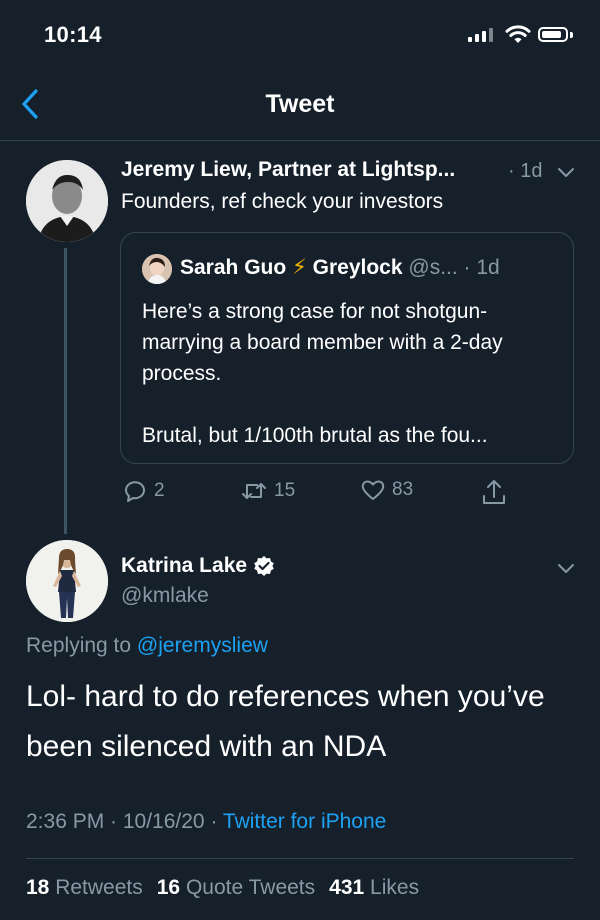 The image size is (600, 920). Describe the element at coordinates (250, 887) in the screenshot. I see `quote-tweets-label: Quote Tweets` at that location.